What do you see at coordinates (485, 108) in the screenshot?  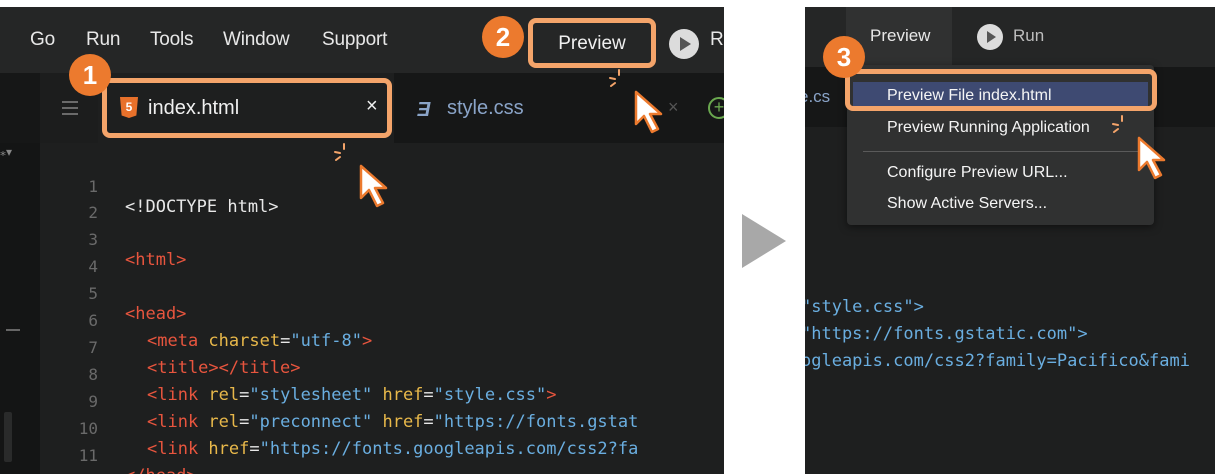 I see `tab-style-css: style.css` at bounding box center [485, 108].